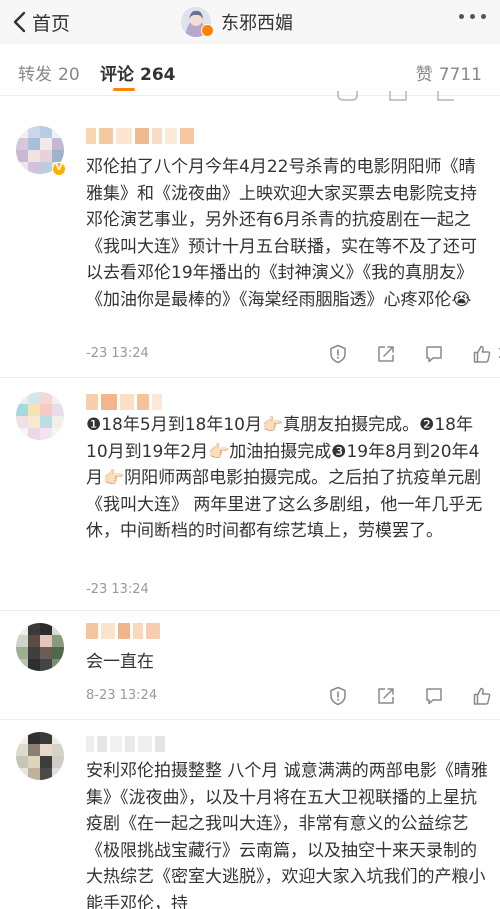 The image size is (500, 909). I want to click on tab-likes-label: 赞, so click(424, 75).